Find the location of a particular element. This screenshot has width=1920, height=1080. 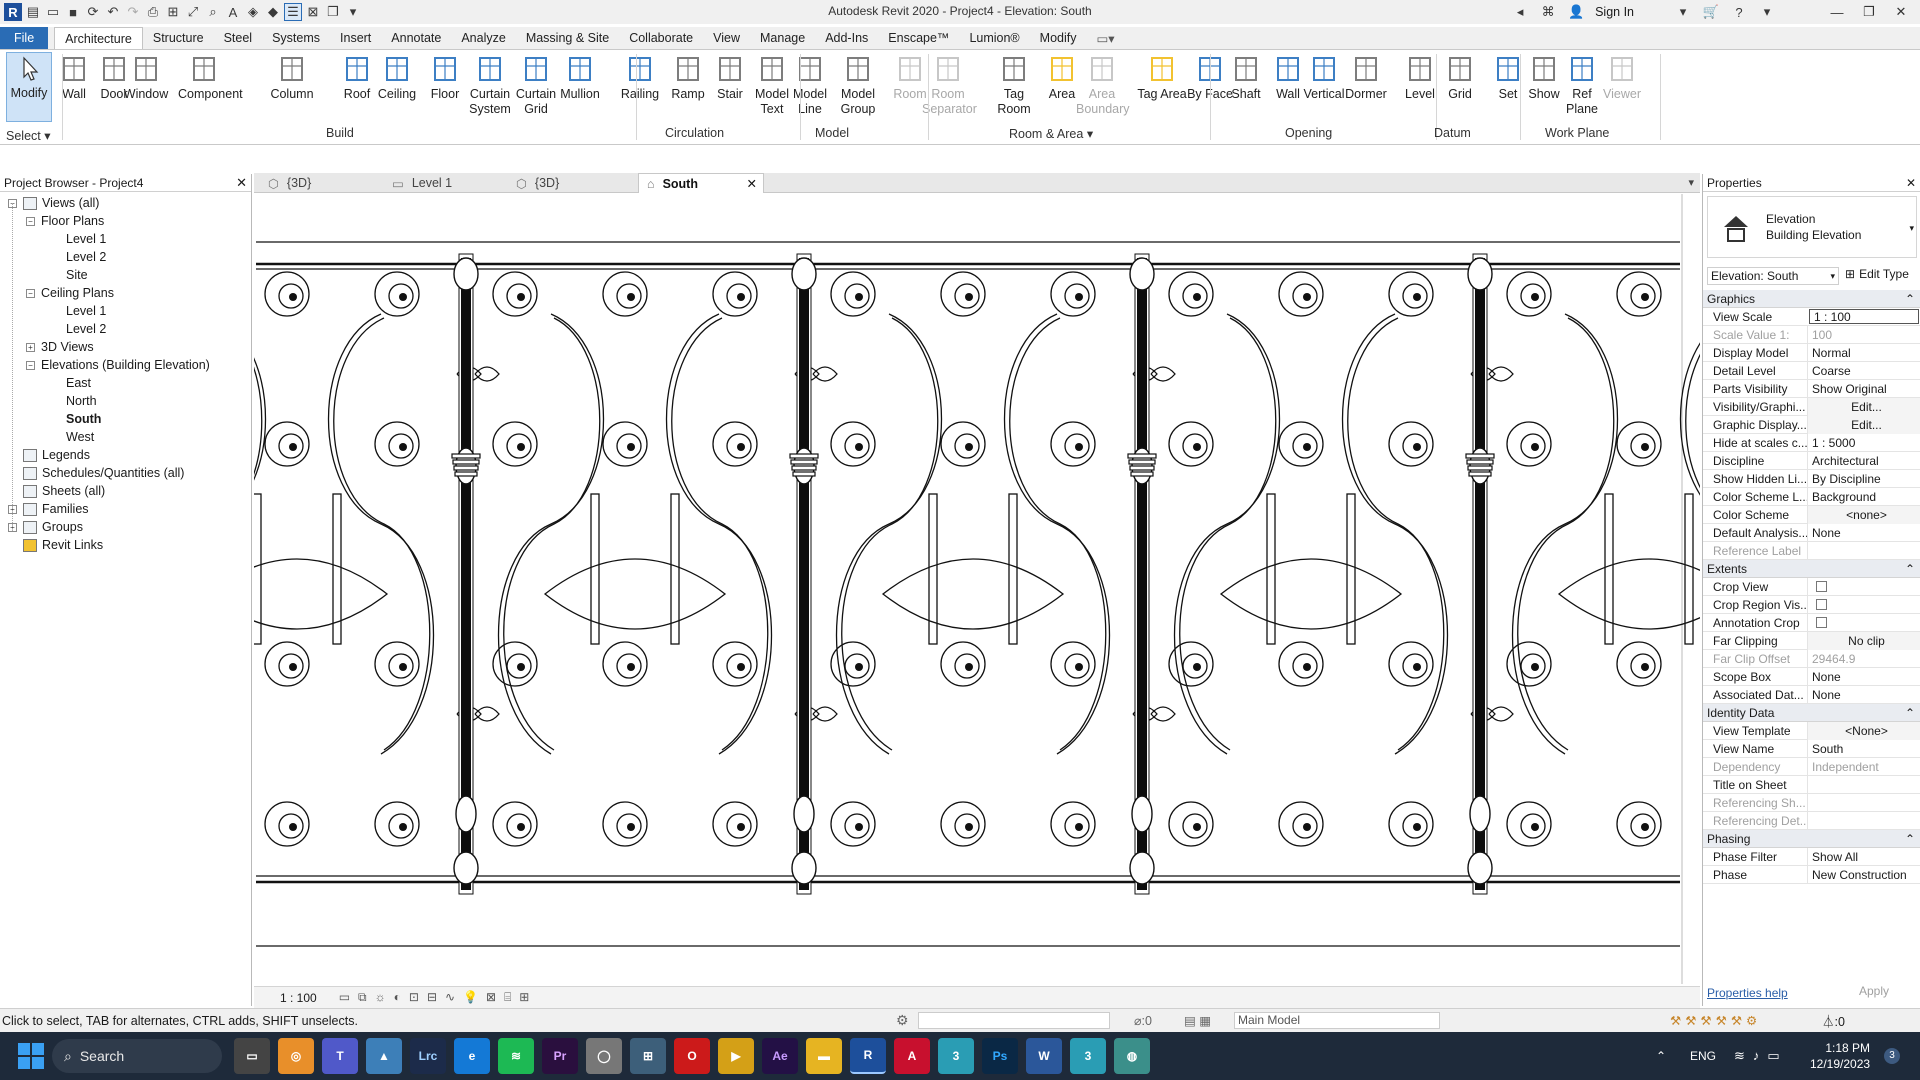

revit-logo-icon: R is located at coordinates (13, 12).